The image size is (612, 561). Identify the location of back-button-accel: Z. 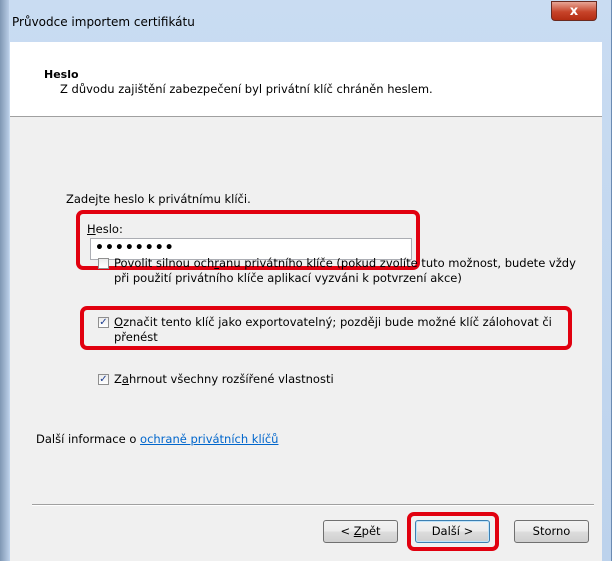
(357, 531).